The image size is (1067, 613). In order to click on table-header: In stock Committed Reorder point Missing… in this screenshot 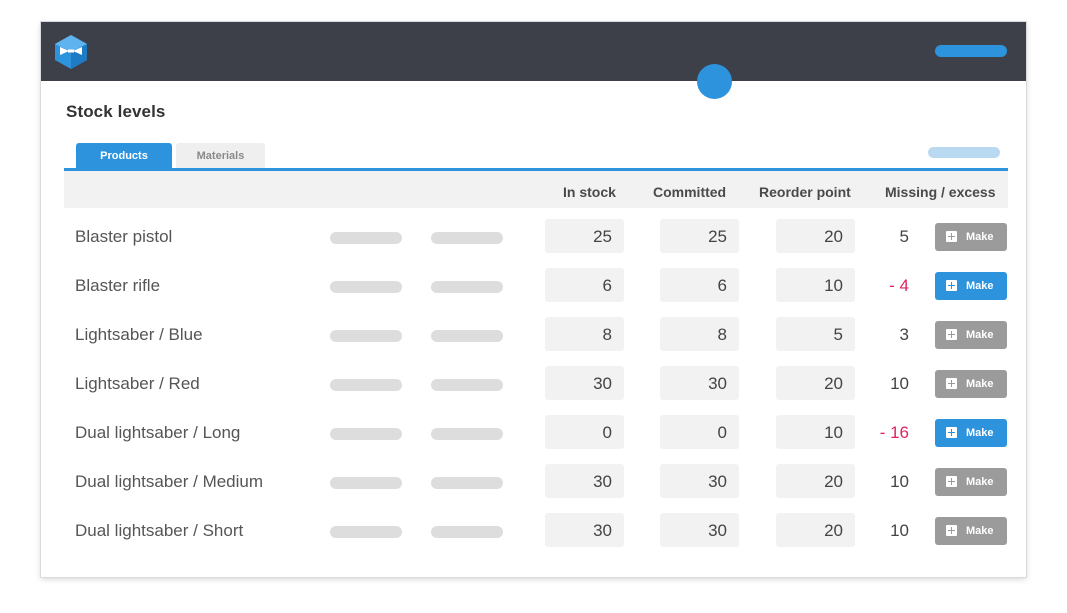, I will do `click(536, 189)`.